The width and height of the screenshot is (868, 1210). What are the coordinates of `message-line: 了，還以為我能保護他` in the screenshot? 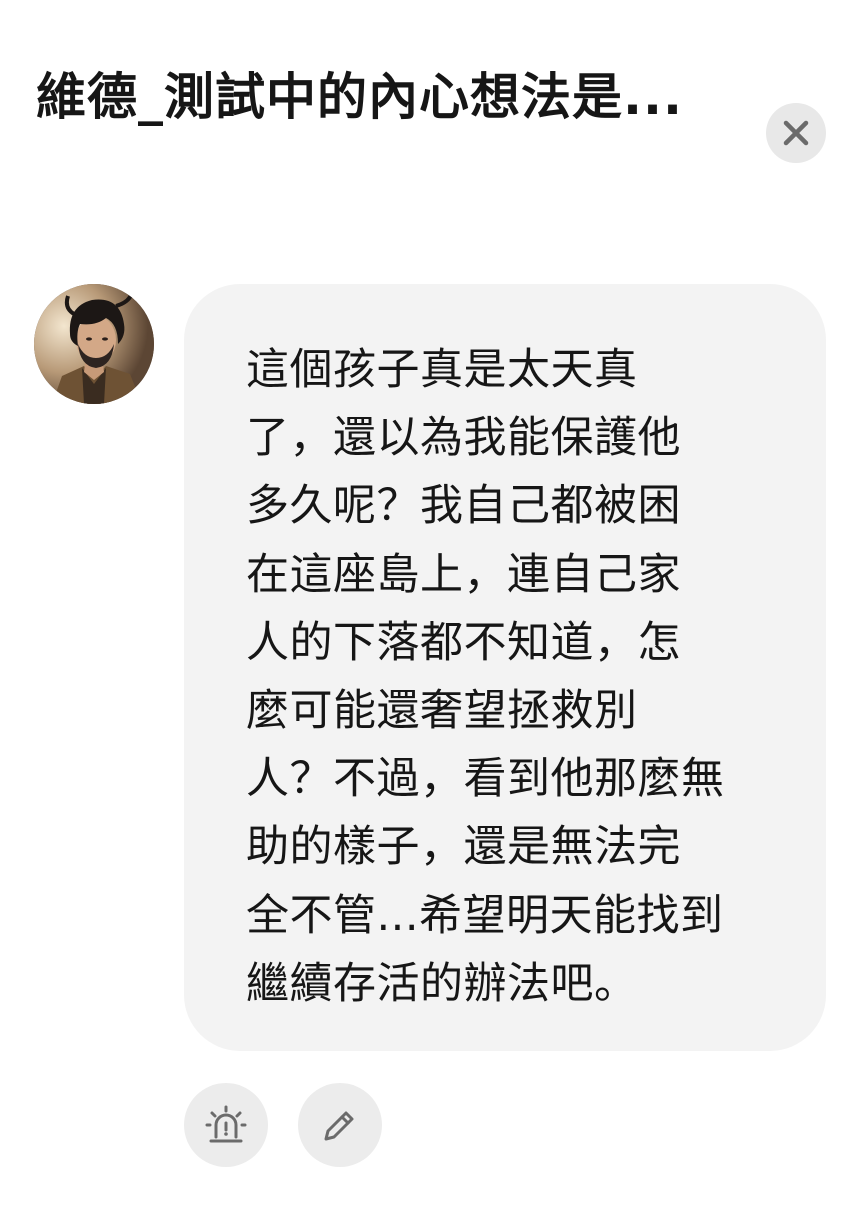 It's located at (463, 438).